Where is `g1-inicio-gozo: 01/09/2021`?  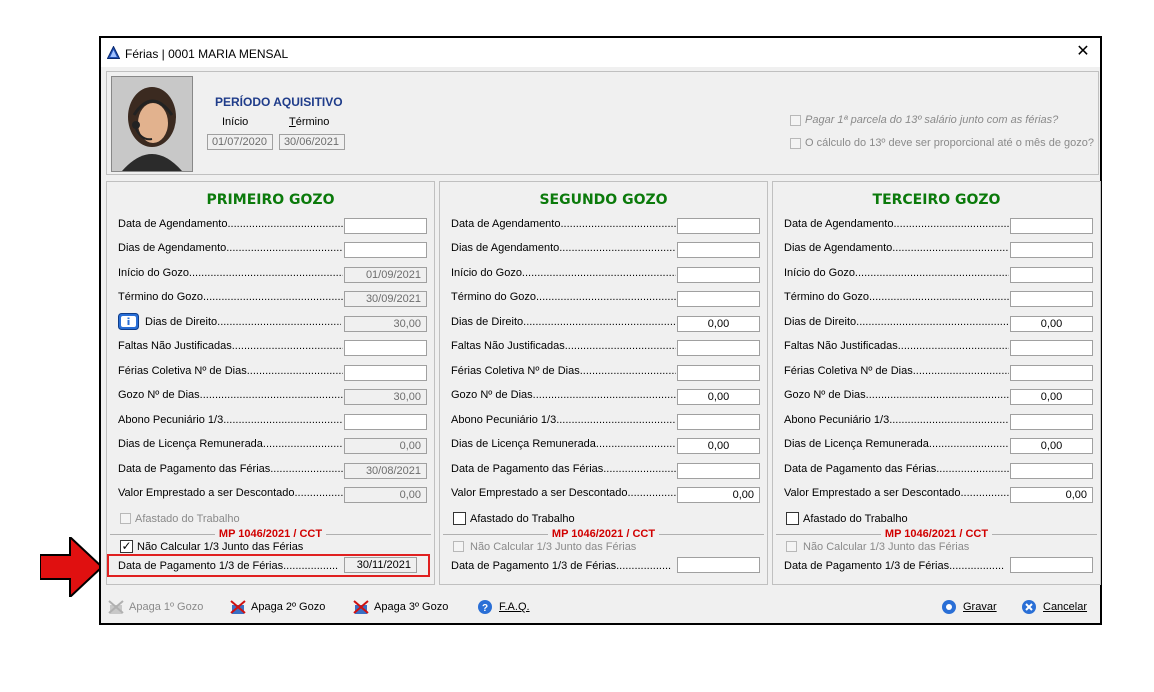 g1-inicio-gozo: 01/09/2021 is located at coordinates (385, 275).